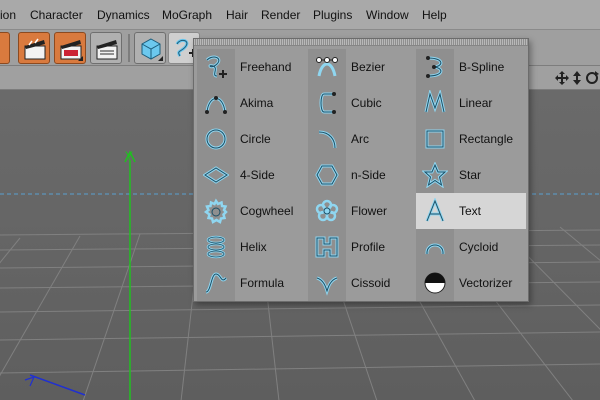 This screenshot has width=600, height=400. Describe the element at coordinates (150, 48) in the screenshot. I see `cube-object-button` at that location.